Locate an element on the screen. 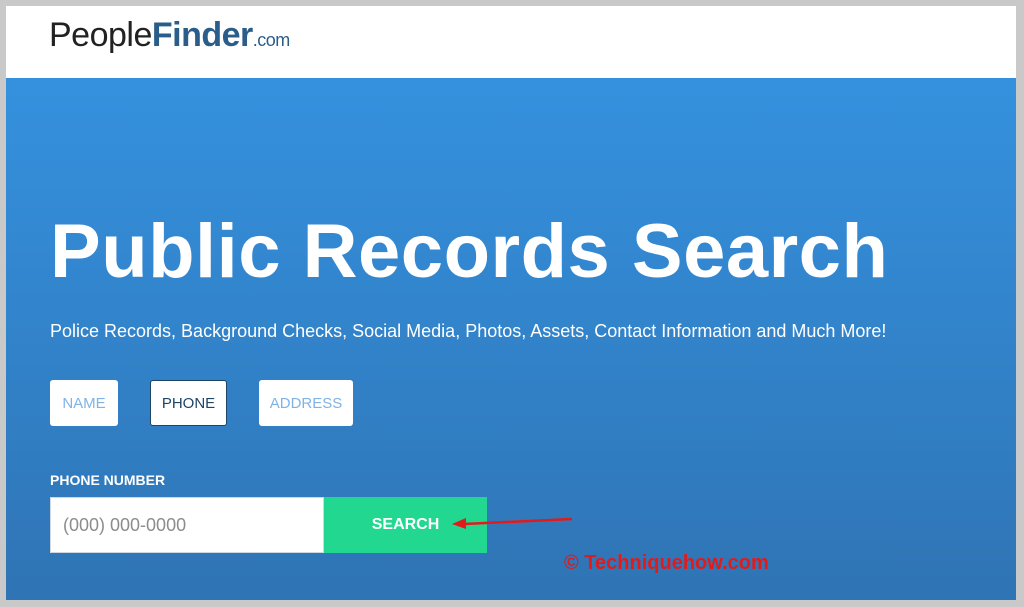 The image size is (1024, 607). logo-part-com: .com is located at coordinates (271, 40).